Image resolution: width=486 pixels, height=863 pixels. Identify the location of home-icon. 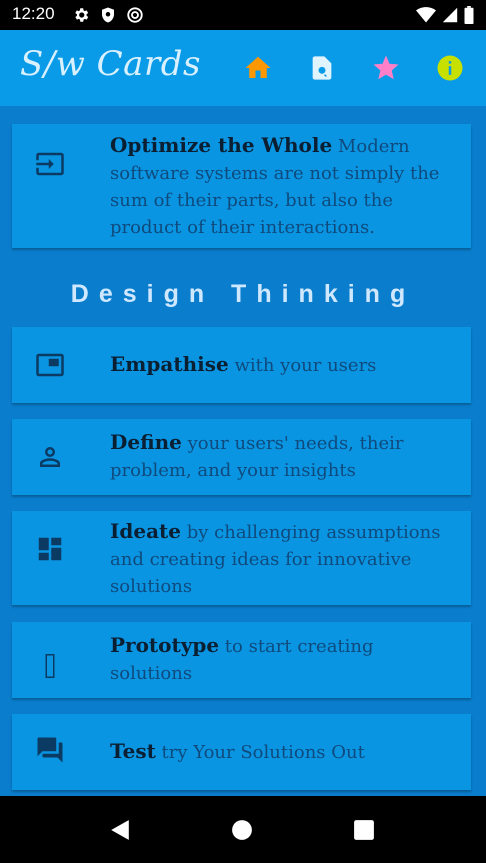
(258, 68).